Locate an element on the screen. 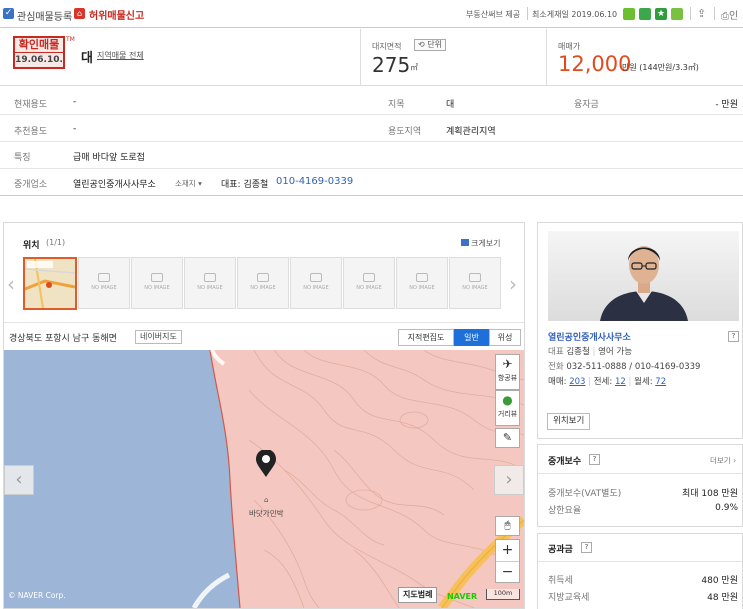 This screenshot has width=743, height=609. star-badge-icon: ★ is located at coordinates (661, 14).